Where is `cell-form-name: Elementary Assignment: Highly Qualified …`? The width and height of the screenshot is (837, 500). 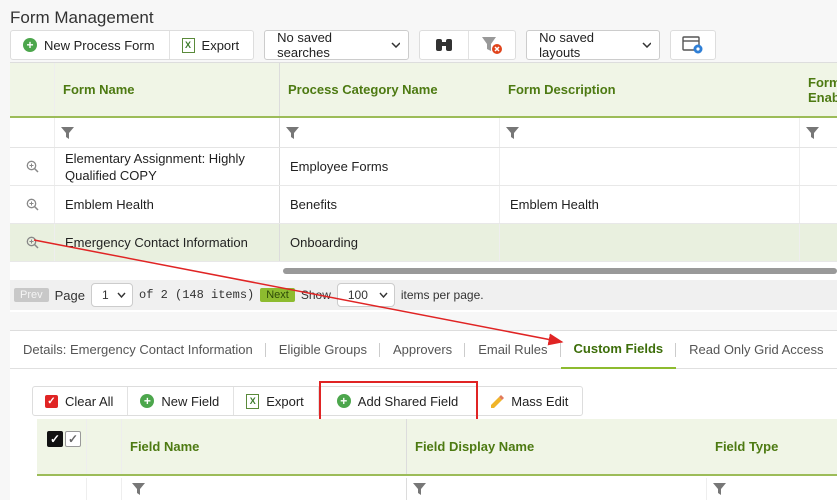
cell-form-name: Elementary Assignment: Highly Qualified … is located at coordinates (167, 166).